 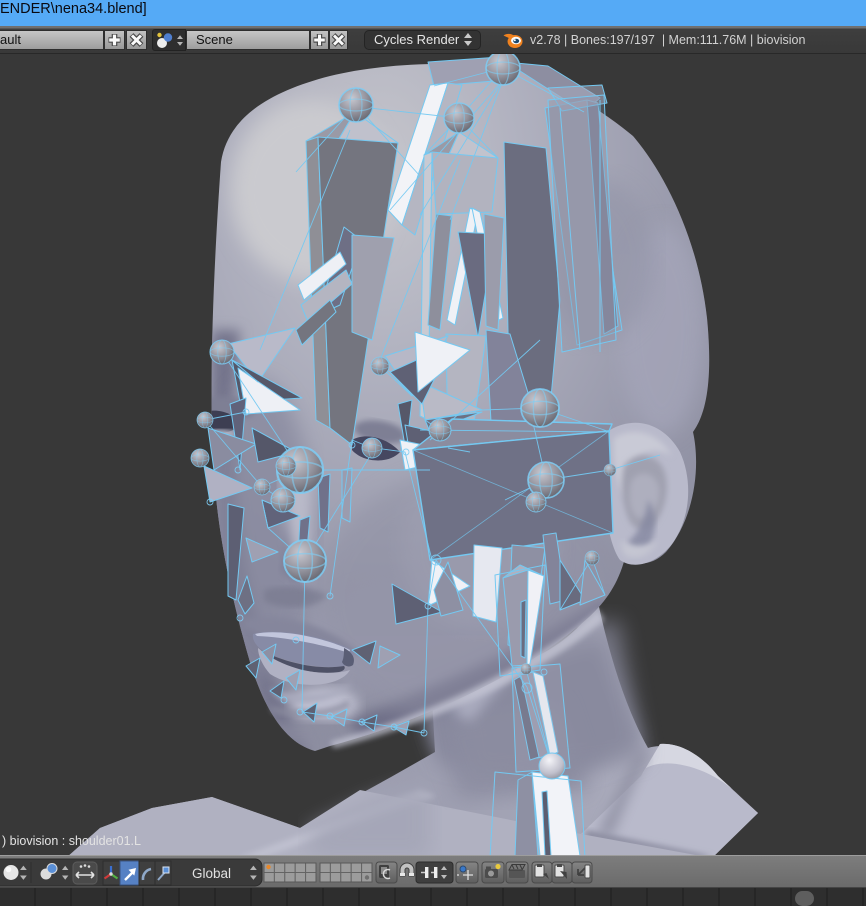 What do you see at coordinates (211, 873) in the screenshot?
I see `svg-text: Global` at bounding box center [211, 873].